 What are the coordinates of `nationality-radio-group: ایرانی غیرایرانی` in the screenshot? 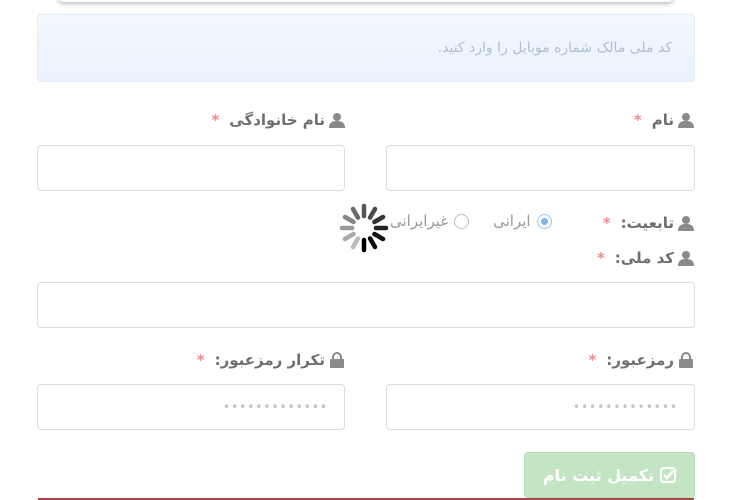 It's located at (471, 221).